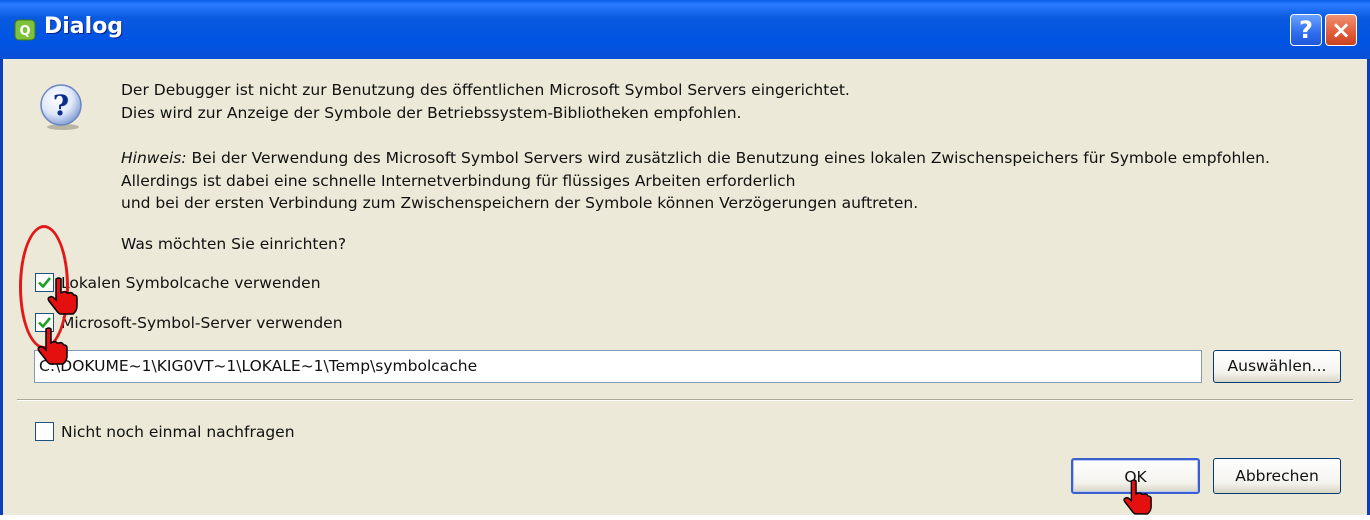  What do you see at coordinates (178, 432) in the screenshot?
I see `dont-ask-label: Nicht noch einmal nachfragen` at bounding box center [178, 432].